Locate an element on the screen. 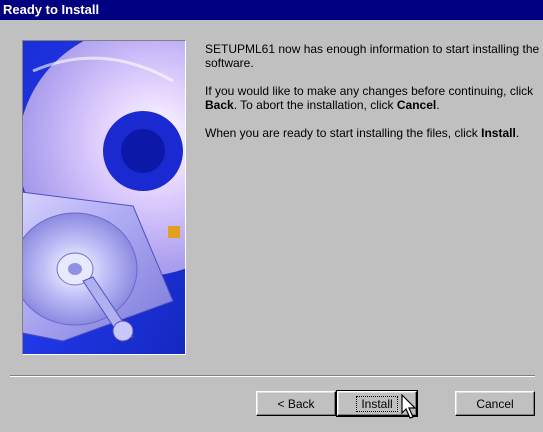 The image size is (543, 432). back-button: < Back is located at coordinates (296, 403).